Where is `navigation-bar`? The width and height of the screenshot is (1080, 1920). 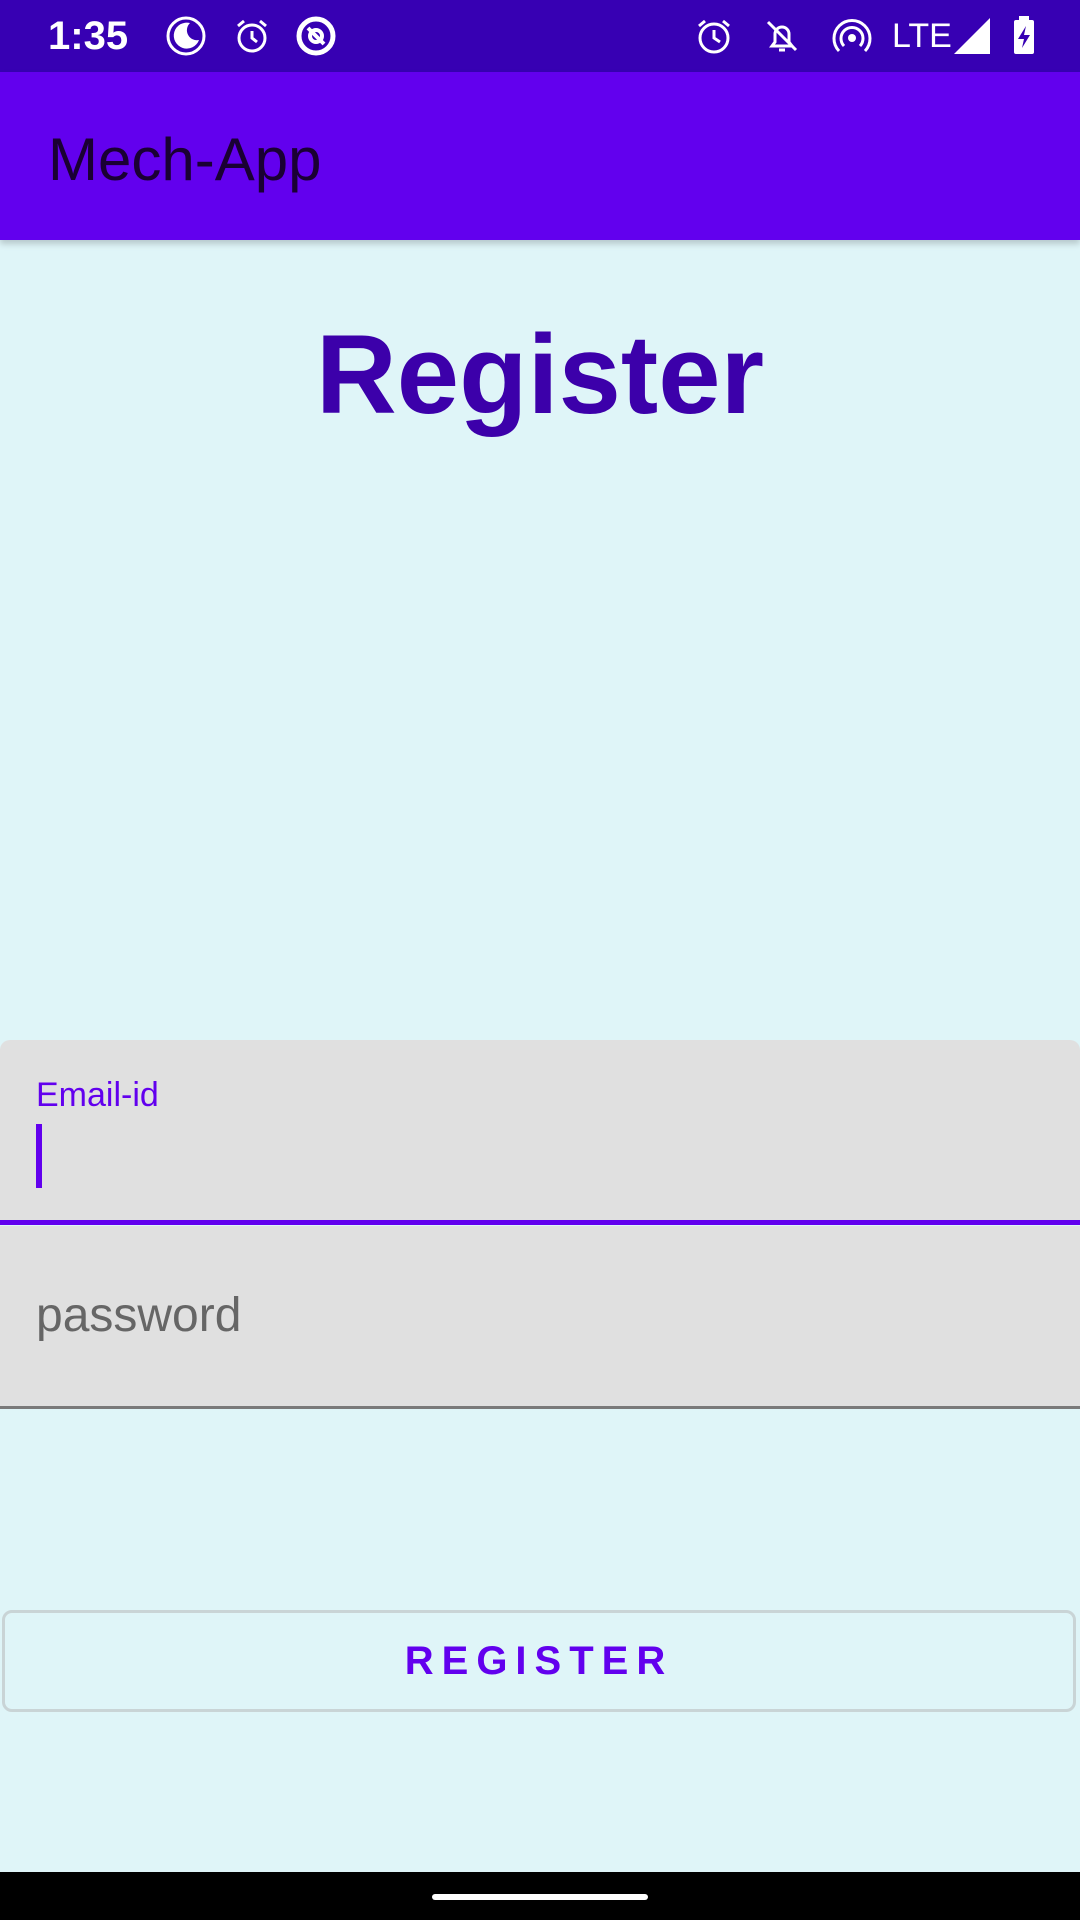
navigation-bar is located at coordinates (540, 1896).